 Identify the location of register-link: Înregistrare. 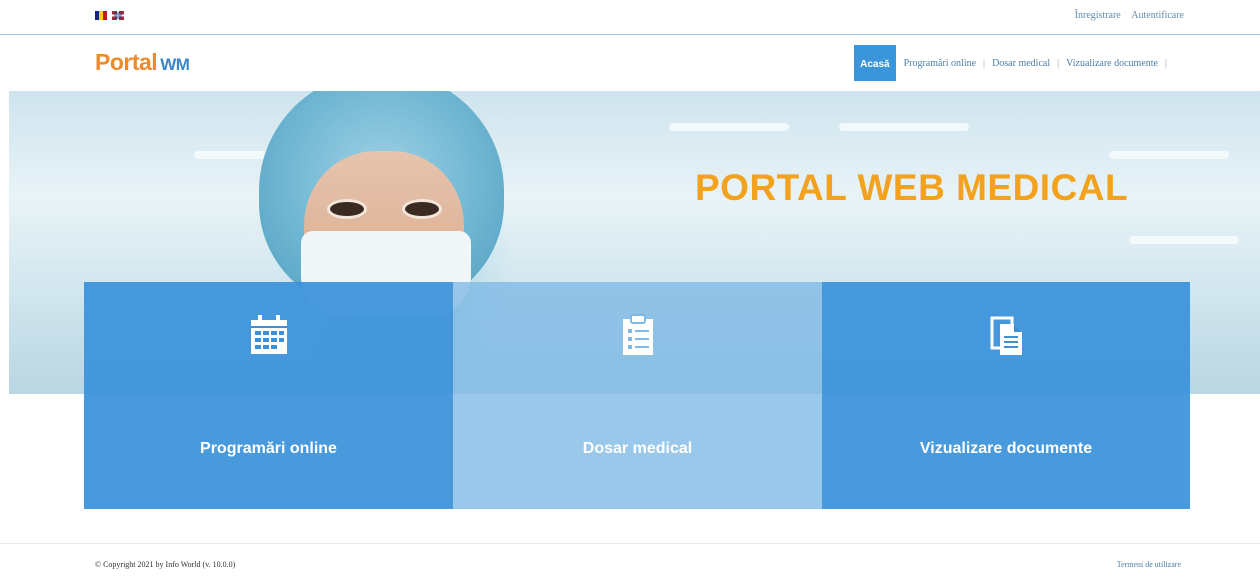
(1098, 15).